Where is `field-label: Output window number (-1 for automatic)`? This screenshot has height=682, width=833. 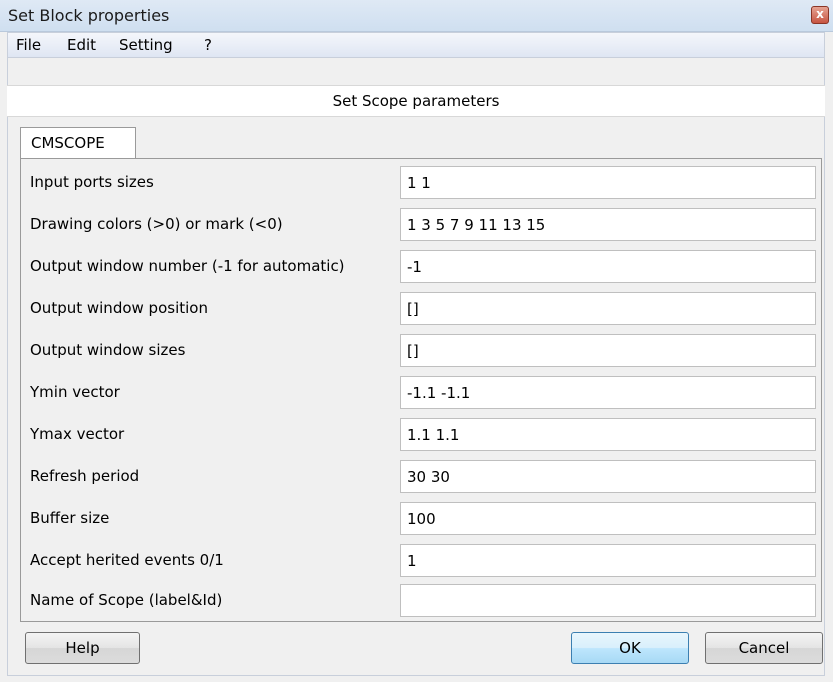
field-label: Output window number (-1 for automatic) is located at coordinates (187, 266).